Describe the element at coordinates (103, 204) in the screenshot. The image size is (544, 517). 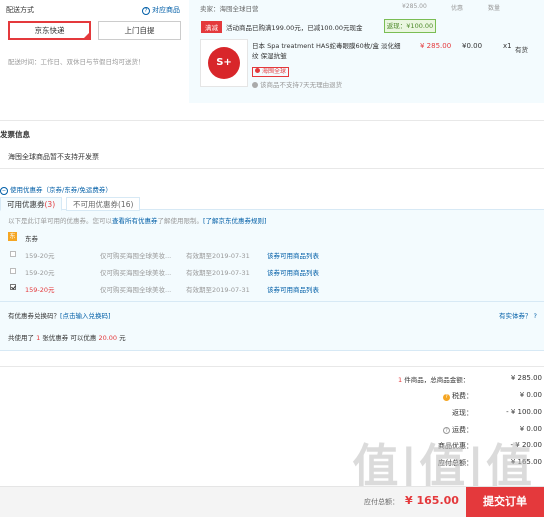
I see `tab-unavailable-coupons: 不可用优惠券(16)` at that location.